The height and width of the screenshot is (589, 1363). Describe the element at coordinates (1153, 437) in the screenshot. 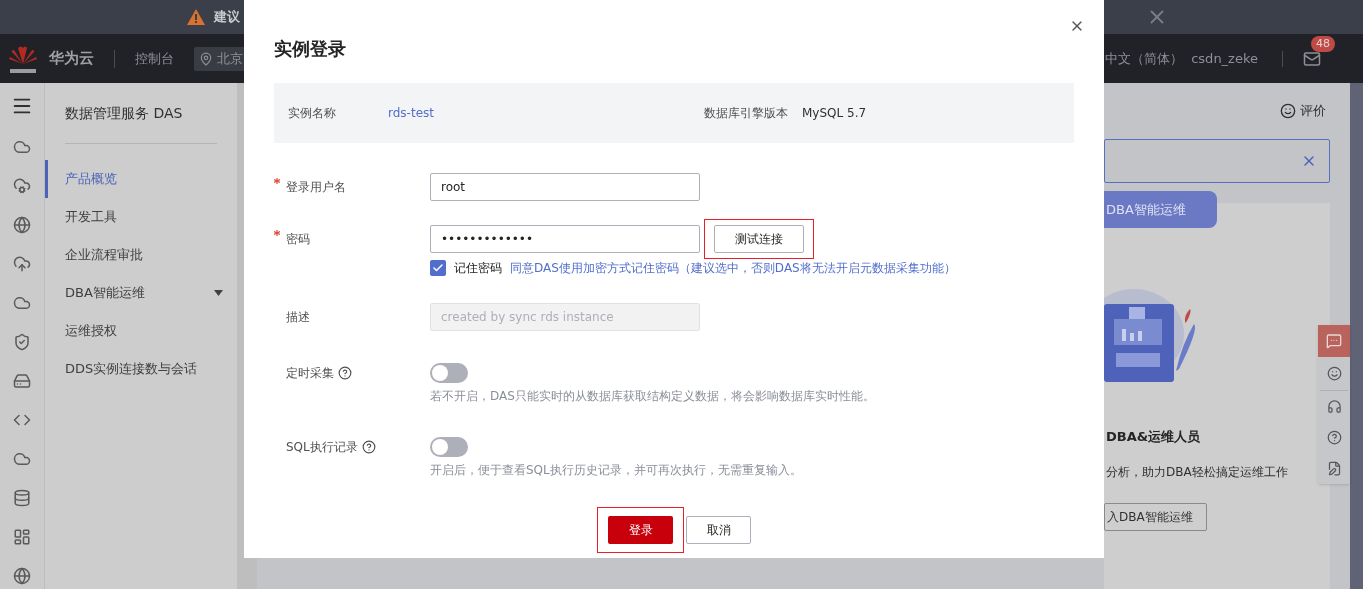

I see `section-heading: DBA&运维人员` at that location.